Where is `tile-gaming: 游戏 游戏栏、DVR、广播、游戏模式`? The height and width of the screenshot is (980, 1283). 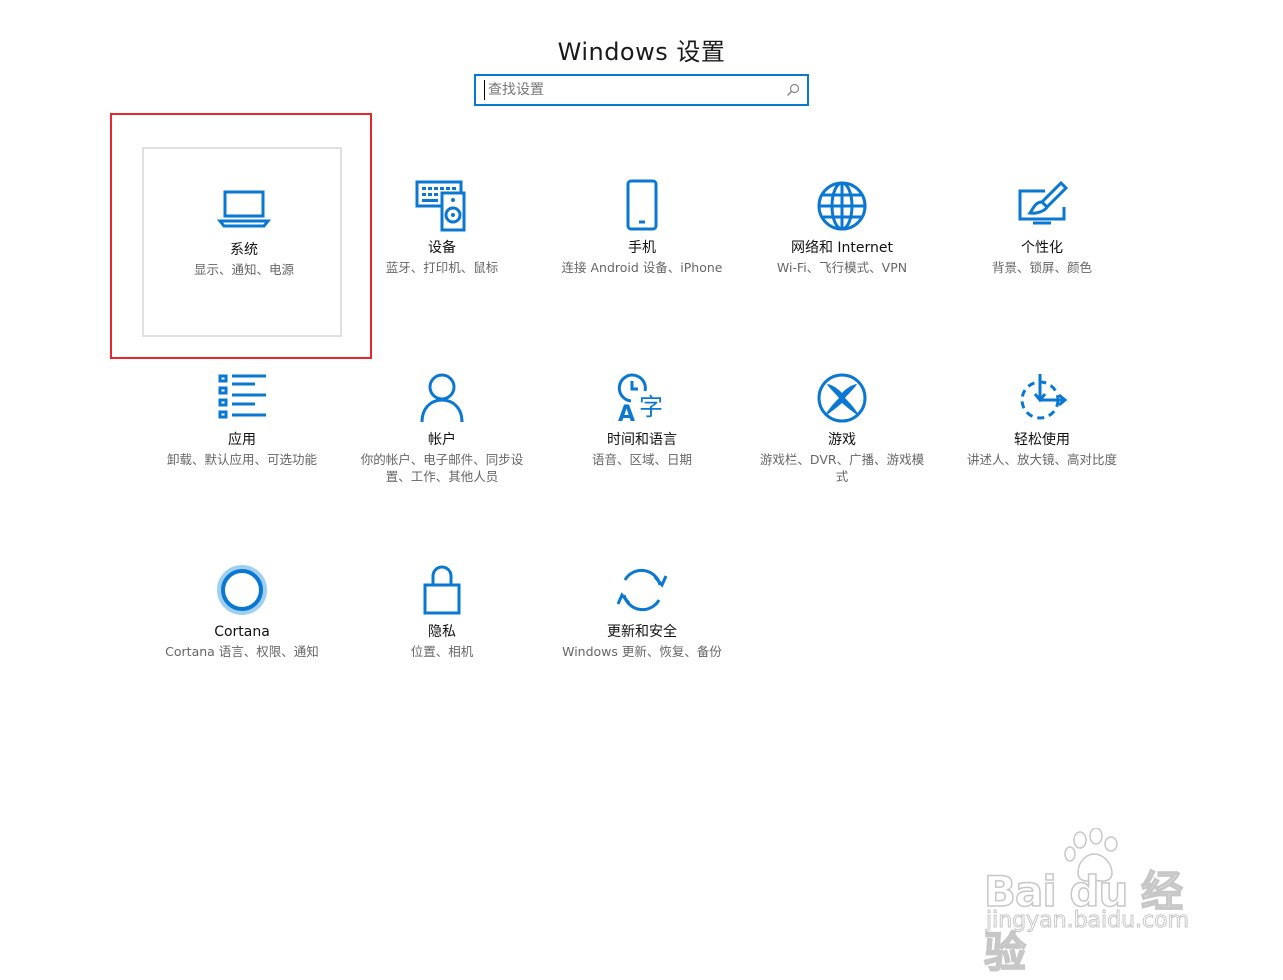 tile-gaming: 游戏 游戏栏、DVR、广播、游戏模式 is located at coordinates (842, 434).